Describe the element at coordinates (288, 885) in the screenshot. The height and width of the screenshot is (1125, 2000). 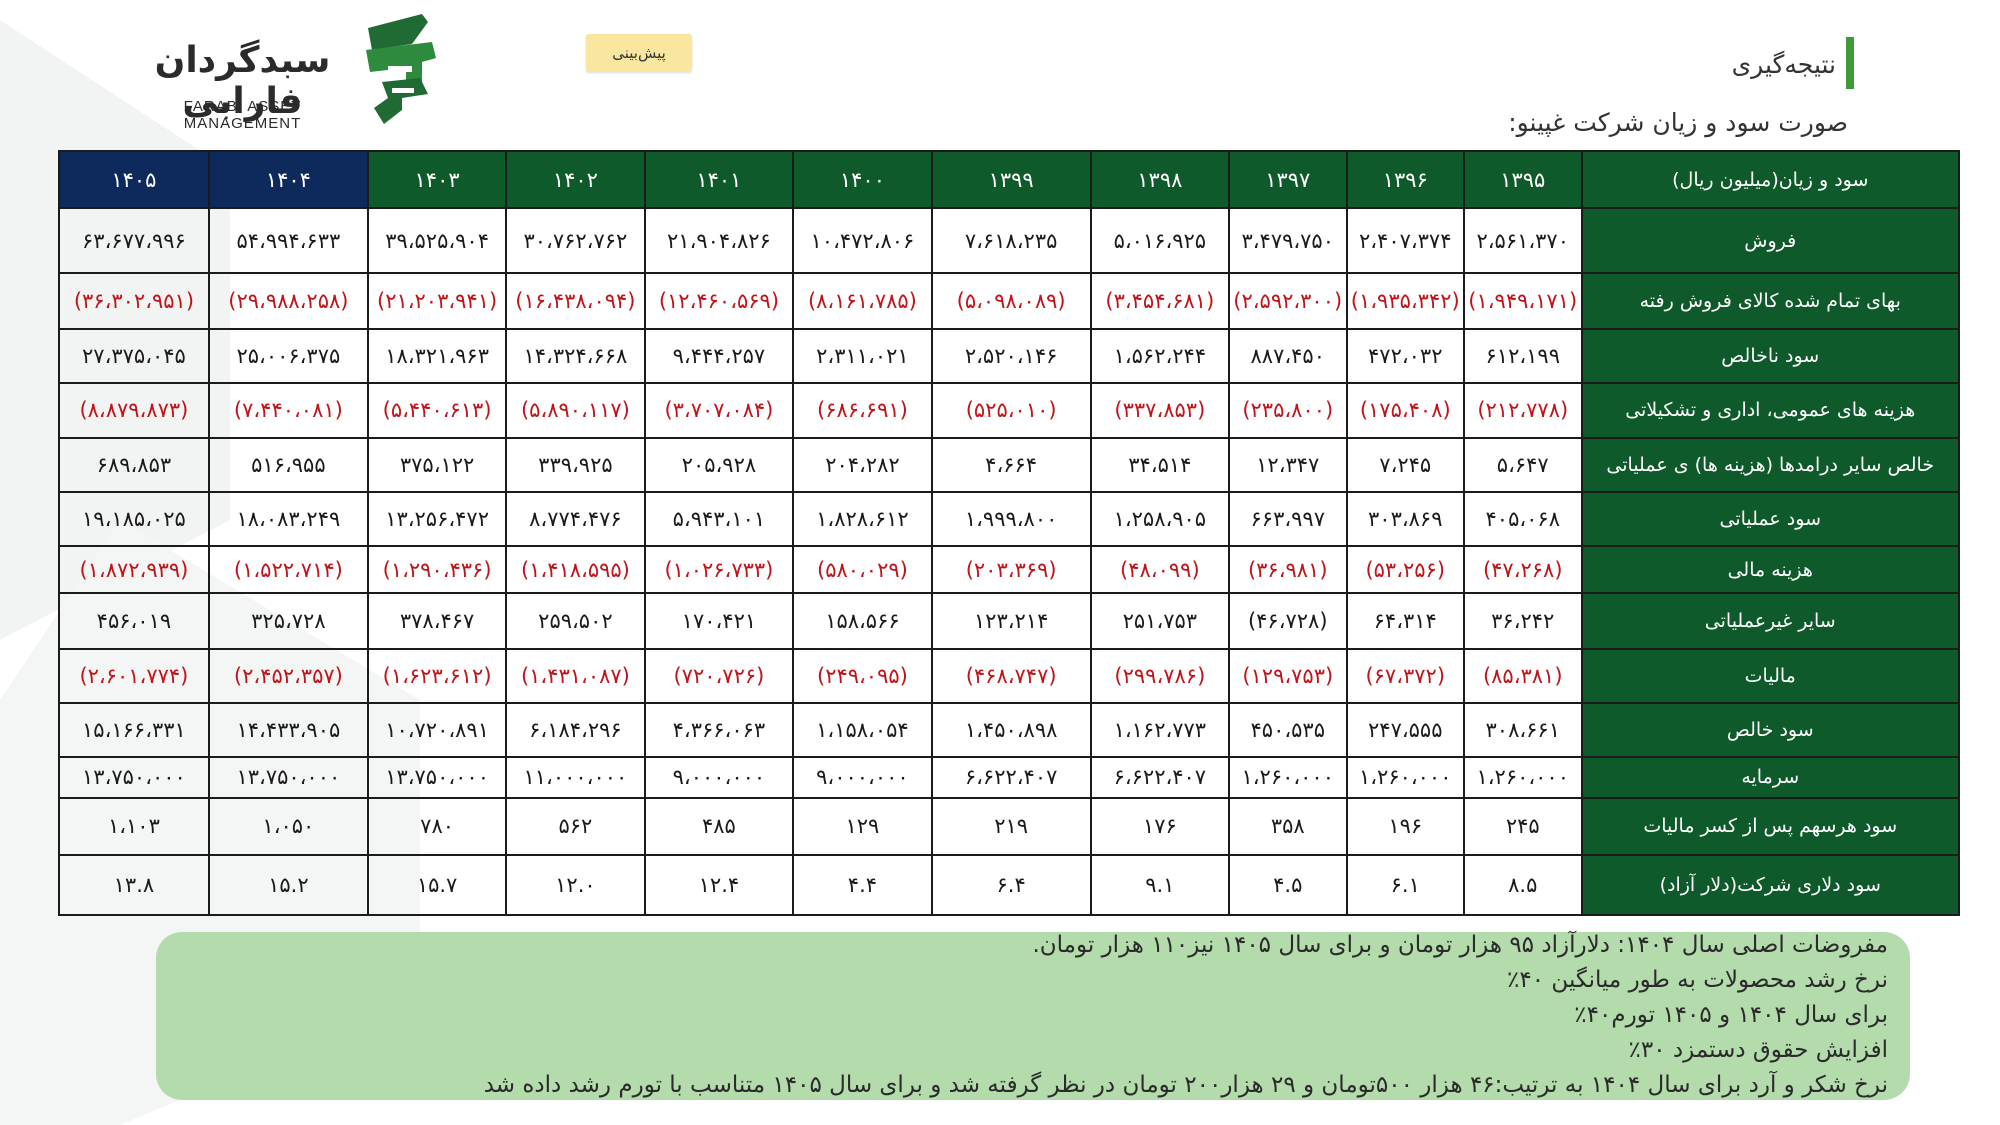
I see `value-cell: ۱۵.۲` at that location.